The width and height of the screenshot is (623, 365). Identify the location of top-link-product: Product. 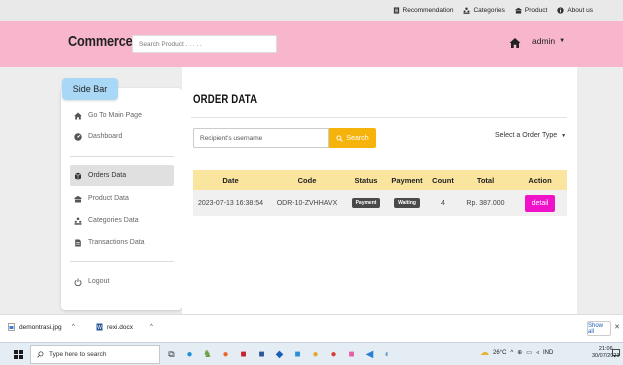
(531, 10).